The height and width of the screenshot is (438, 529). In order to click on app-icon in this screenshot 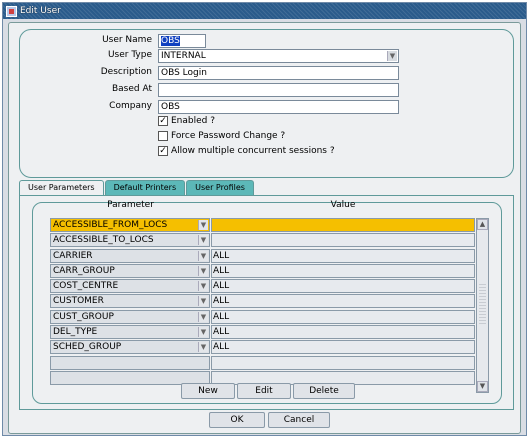, I will do `click(11, 11)`.